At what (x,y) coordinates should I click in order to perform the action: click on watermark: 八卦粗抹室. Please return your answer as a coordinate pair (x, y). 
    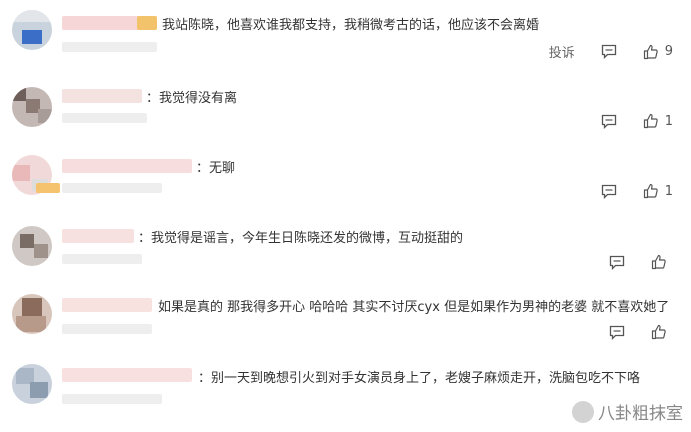
    Looking at the image, I should click on (627, 411).